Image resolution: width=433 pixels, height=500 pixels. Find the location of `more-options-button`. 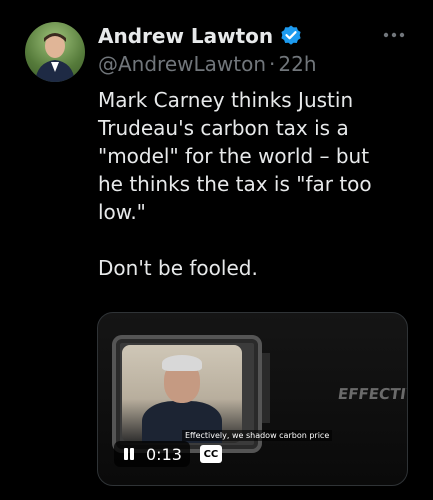

more-options-button is located at coordinates (394, 35).